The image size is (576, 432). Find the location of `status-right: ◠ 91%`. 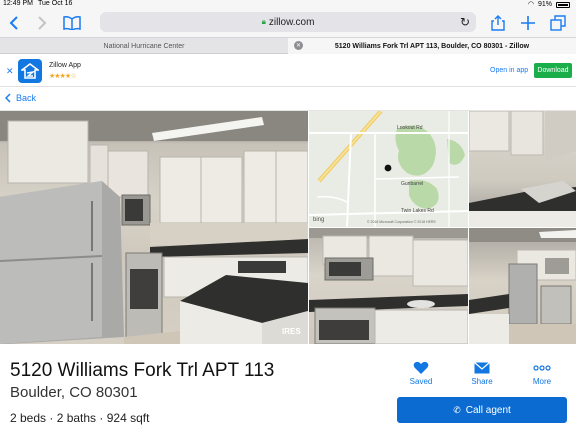

status-right: ◠ 91% is located at coordinates (549, 4).